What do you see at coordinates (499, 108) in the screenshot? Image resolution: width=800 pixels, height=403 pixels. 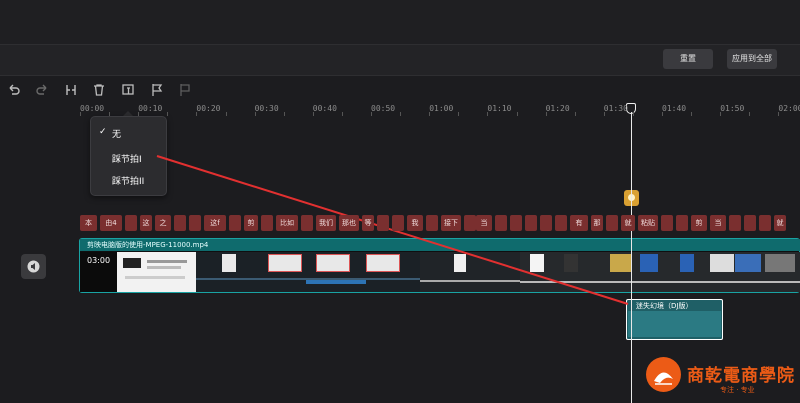 I see `ruler-tick-label: 01:10` at bounding box center [499, 108].